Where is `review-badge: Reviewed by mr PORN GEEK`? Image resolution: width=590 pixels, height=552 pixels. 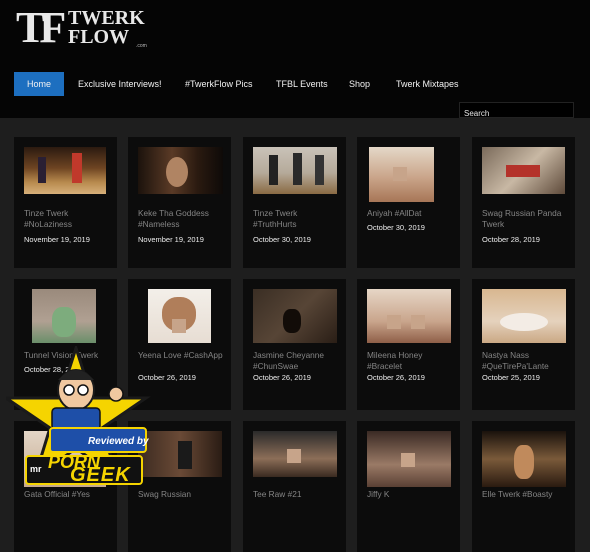 review-badge: Reviewed by mr PORN GEEK is located at coordinates (82, 423).